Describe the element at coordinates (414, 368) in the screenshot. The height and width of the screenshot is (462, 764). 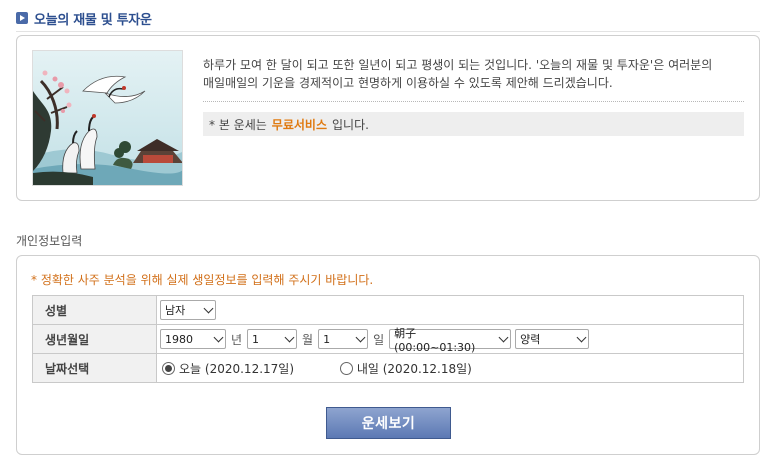
I see `radio-tomorrow-label: 내일 (2020.12.18일)` at that location.